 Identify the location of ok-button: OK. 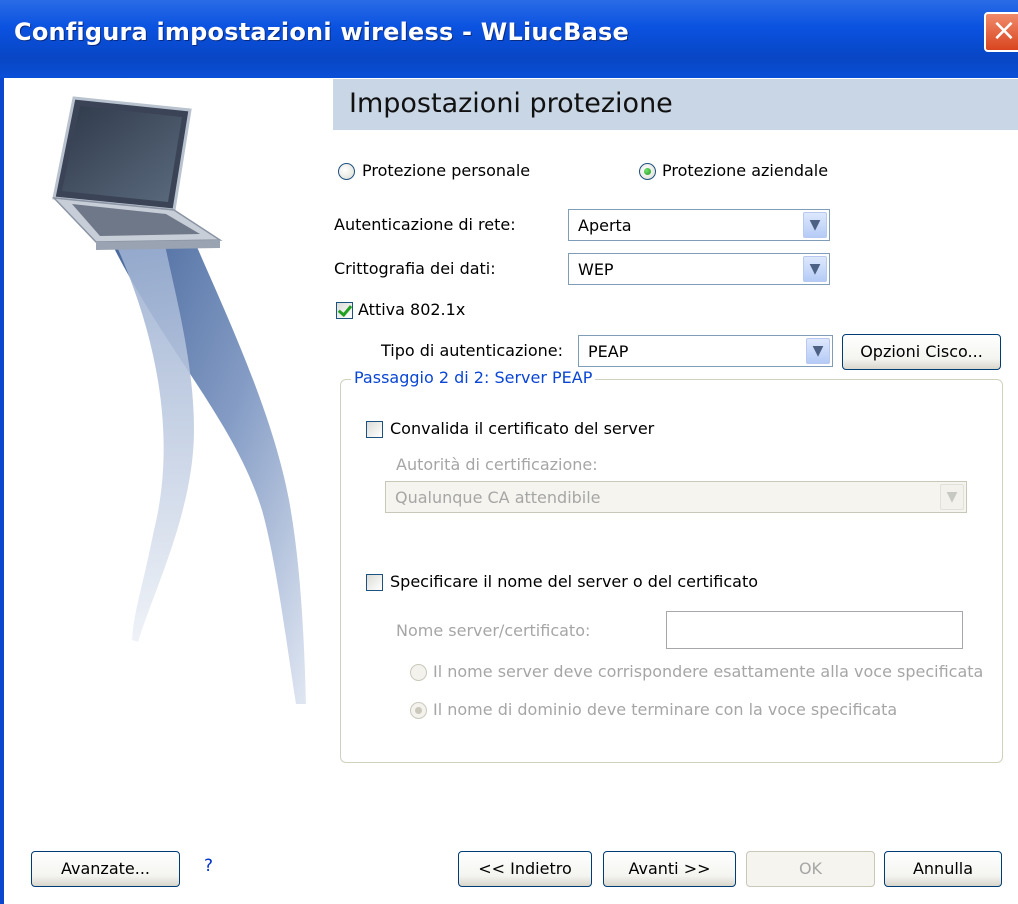
(810, 869).